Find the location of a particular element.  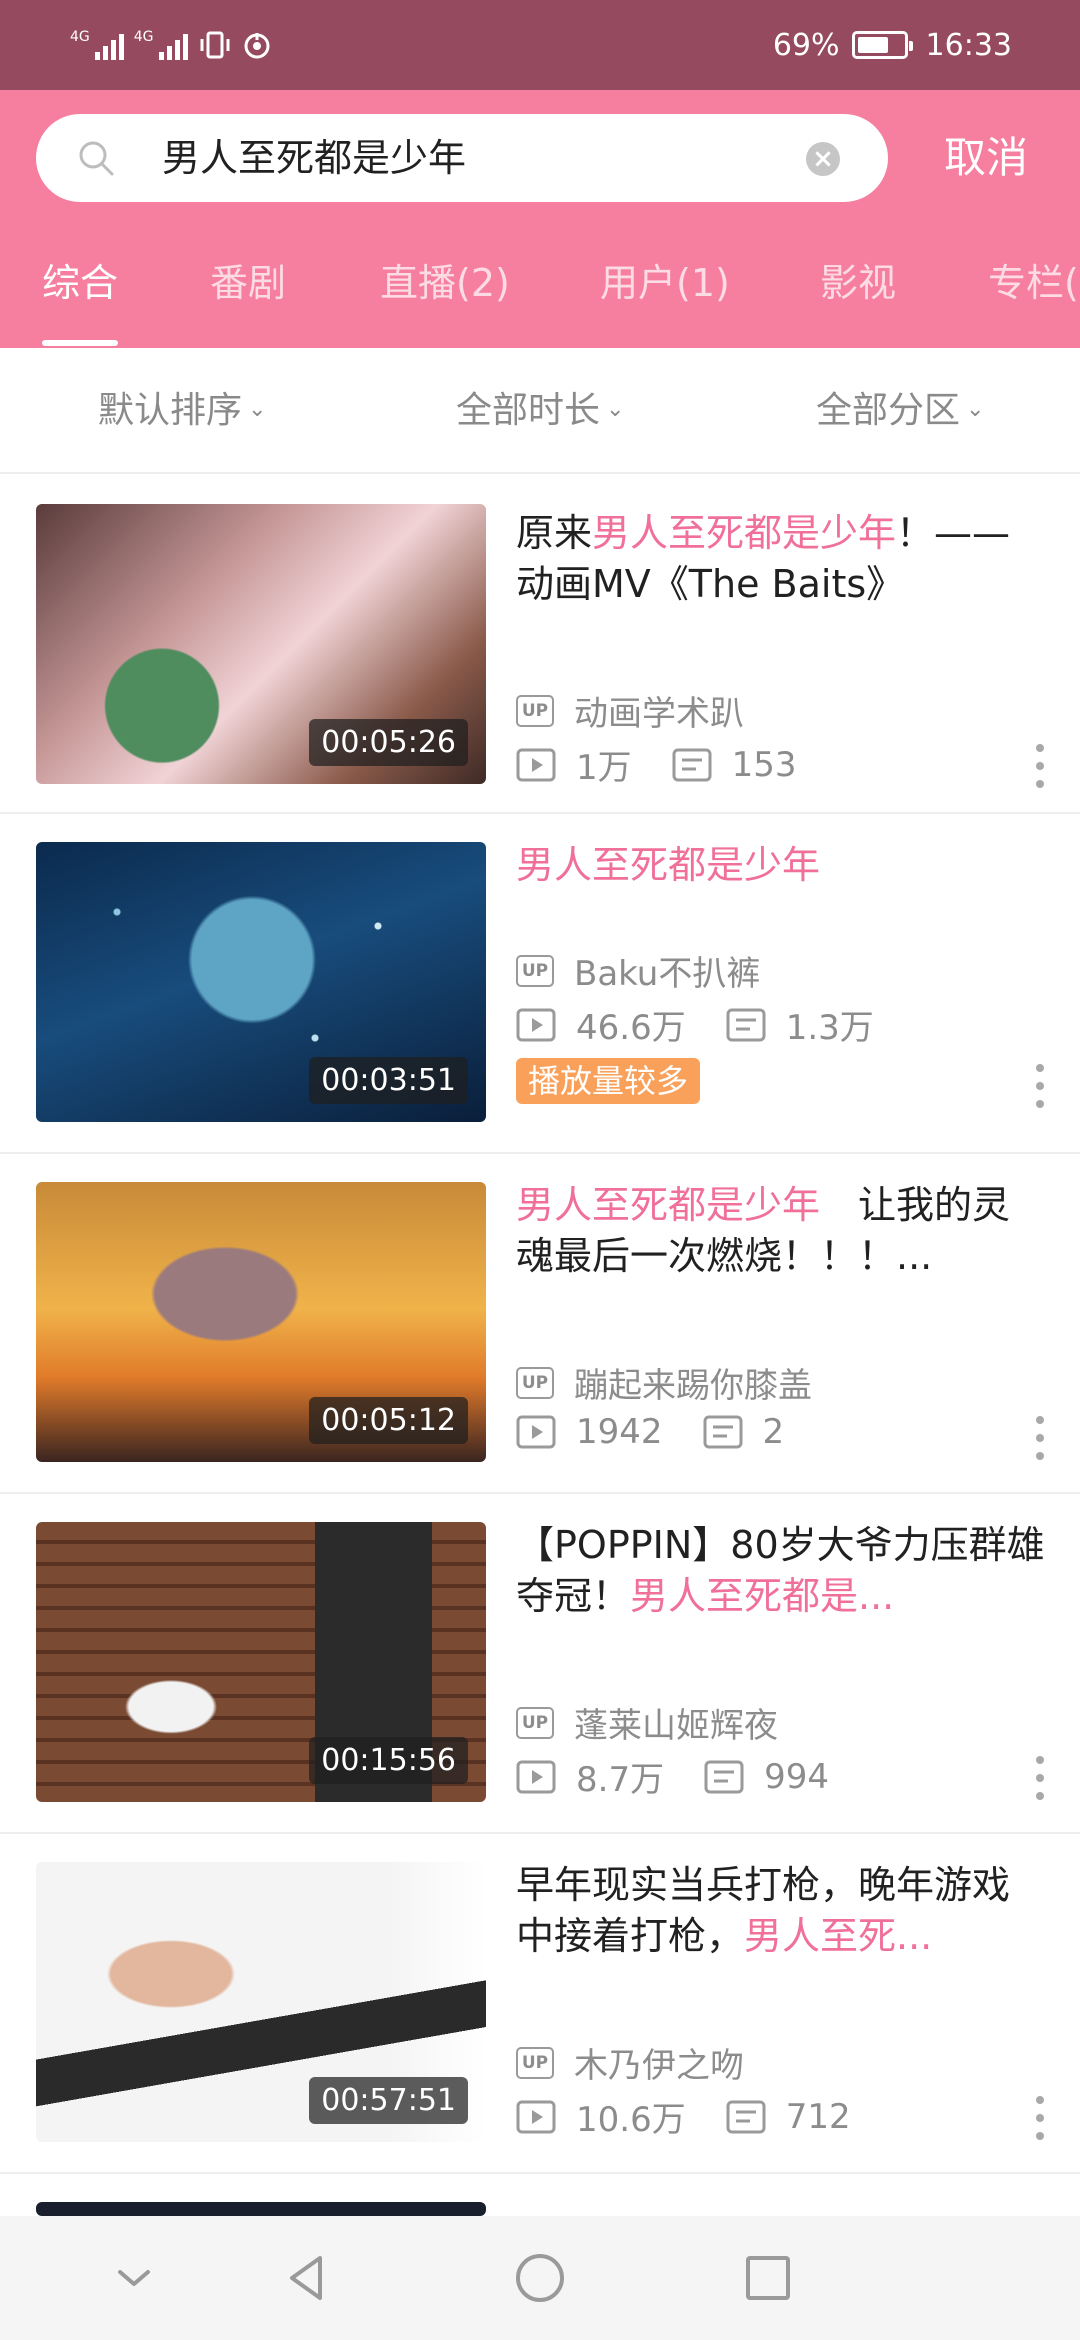

danmaku-count: 153 is located at coordinates (764, 764).